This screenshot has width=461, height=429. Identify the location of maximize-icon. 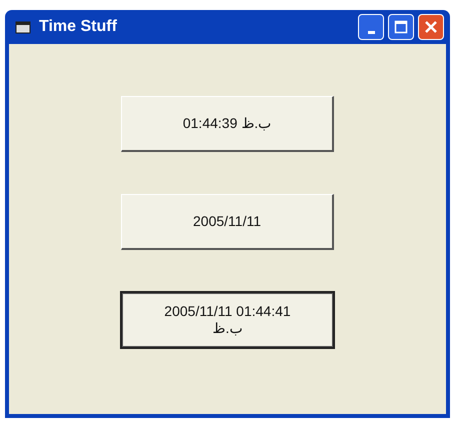
(401, 27).